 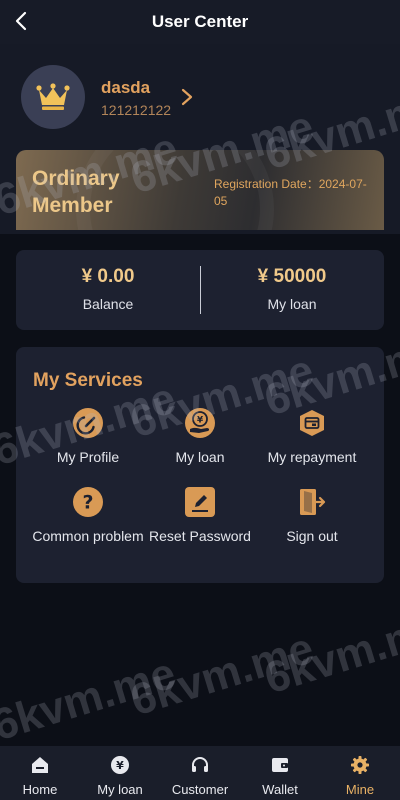 I want to click on home-icon, so click(x=40, y=765).